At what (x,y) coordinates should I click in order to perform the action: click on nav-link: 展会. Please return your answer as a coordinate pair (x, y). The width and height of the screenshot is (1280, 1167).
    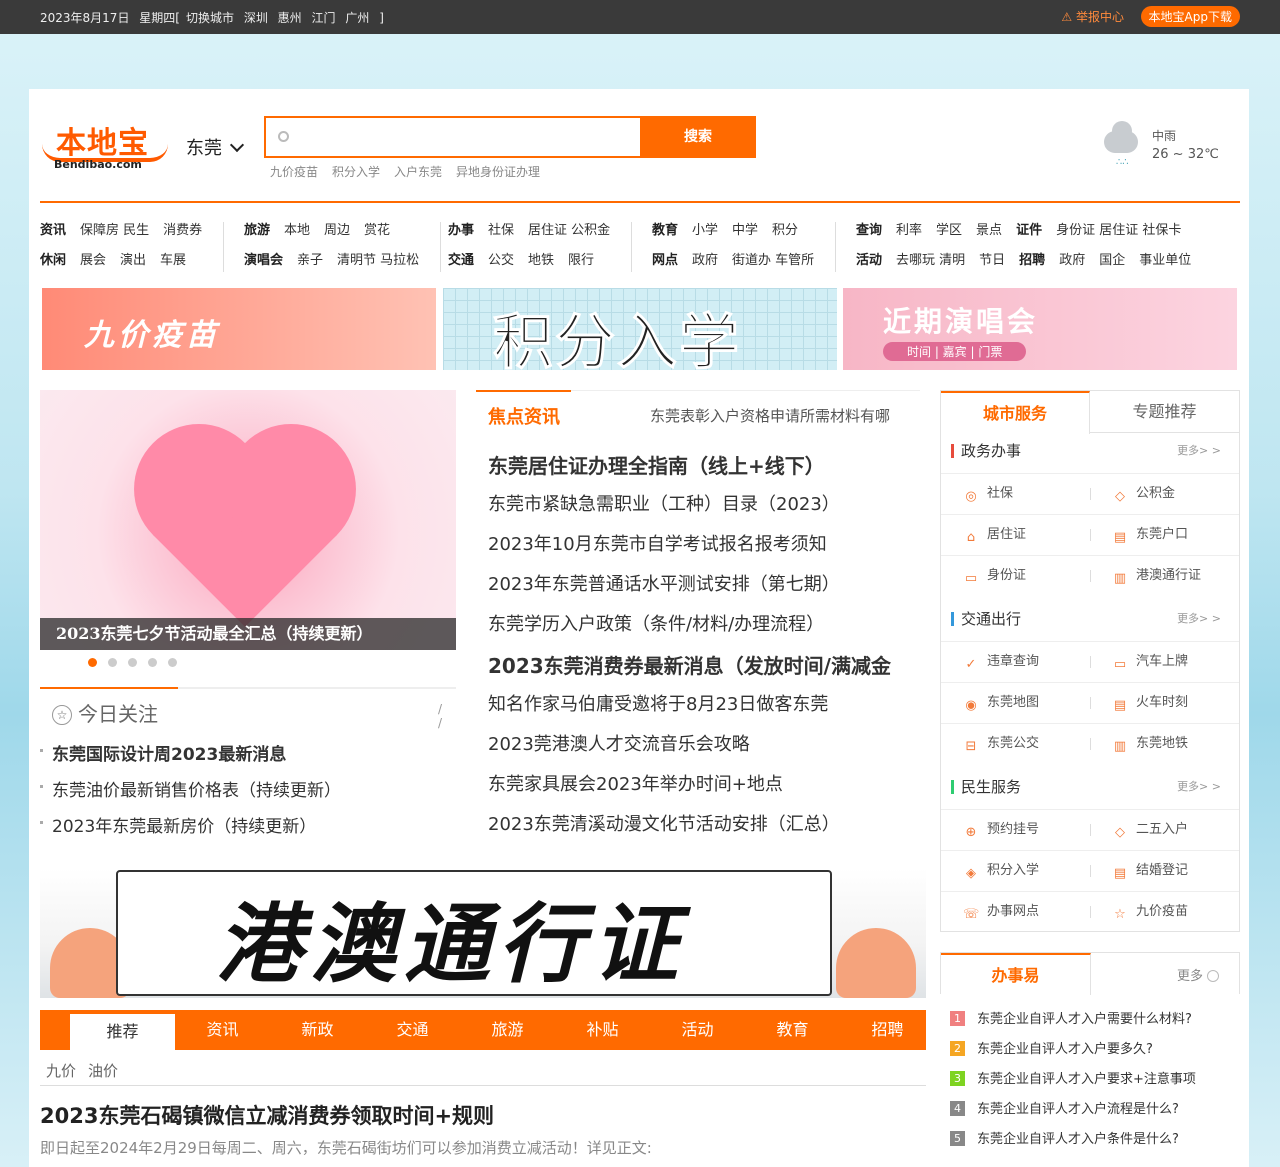
    Looking at the image, I should click on (93, 260).